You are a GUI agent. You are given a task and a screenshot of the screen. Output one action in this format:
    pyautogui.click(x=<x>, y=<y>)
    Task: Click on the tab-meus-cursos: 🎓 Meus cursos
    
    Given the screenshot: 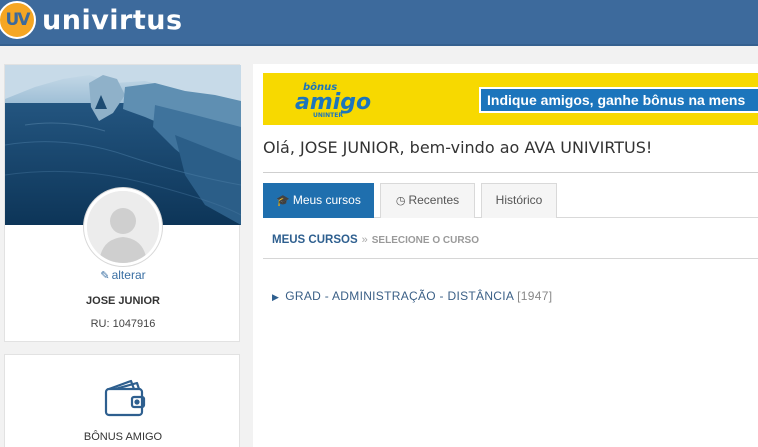 What is the action you would take?
    pyautogui.click(x=318, y=200)
    